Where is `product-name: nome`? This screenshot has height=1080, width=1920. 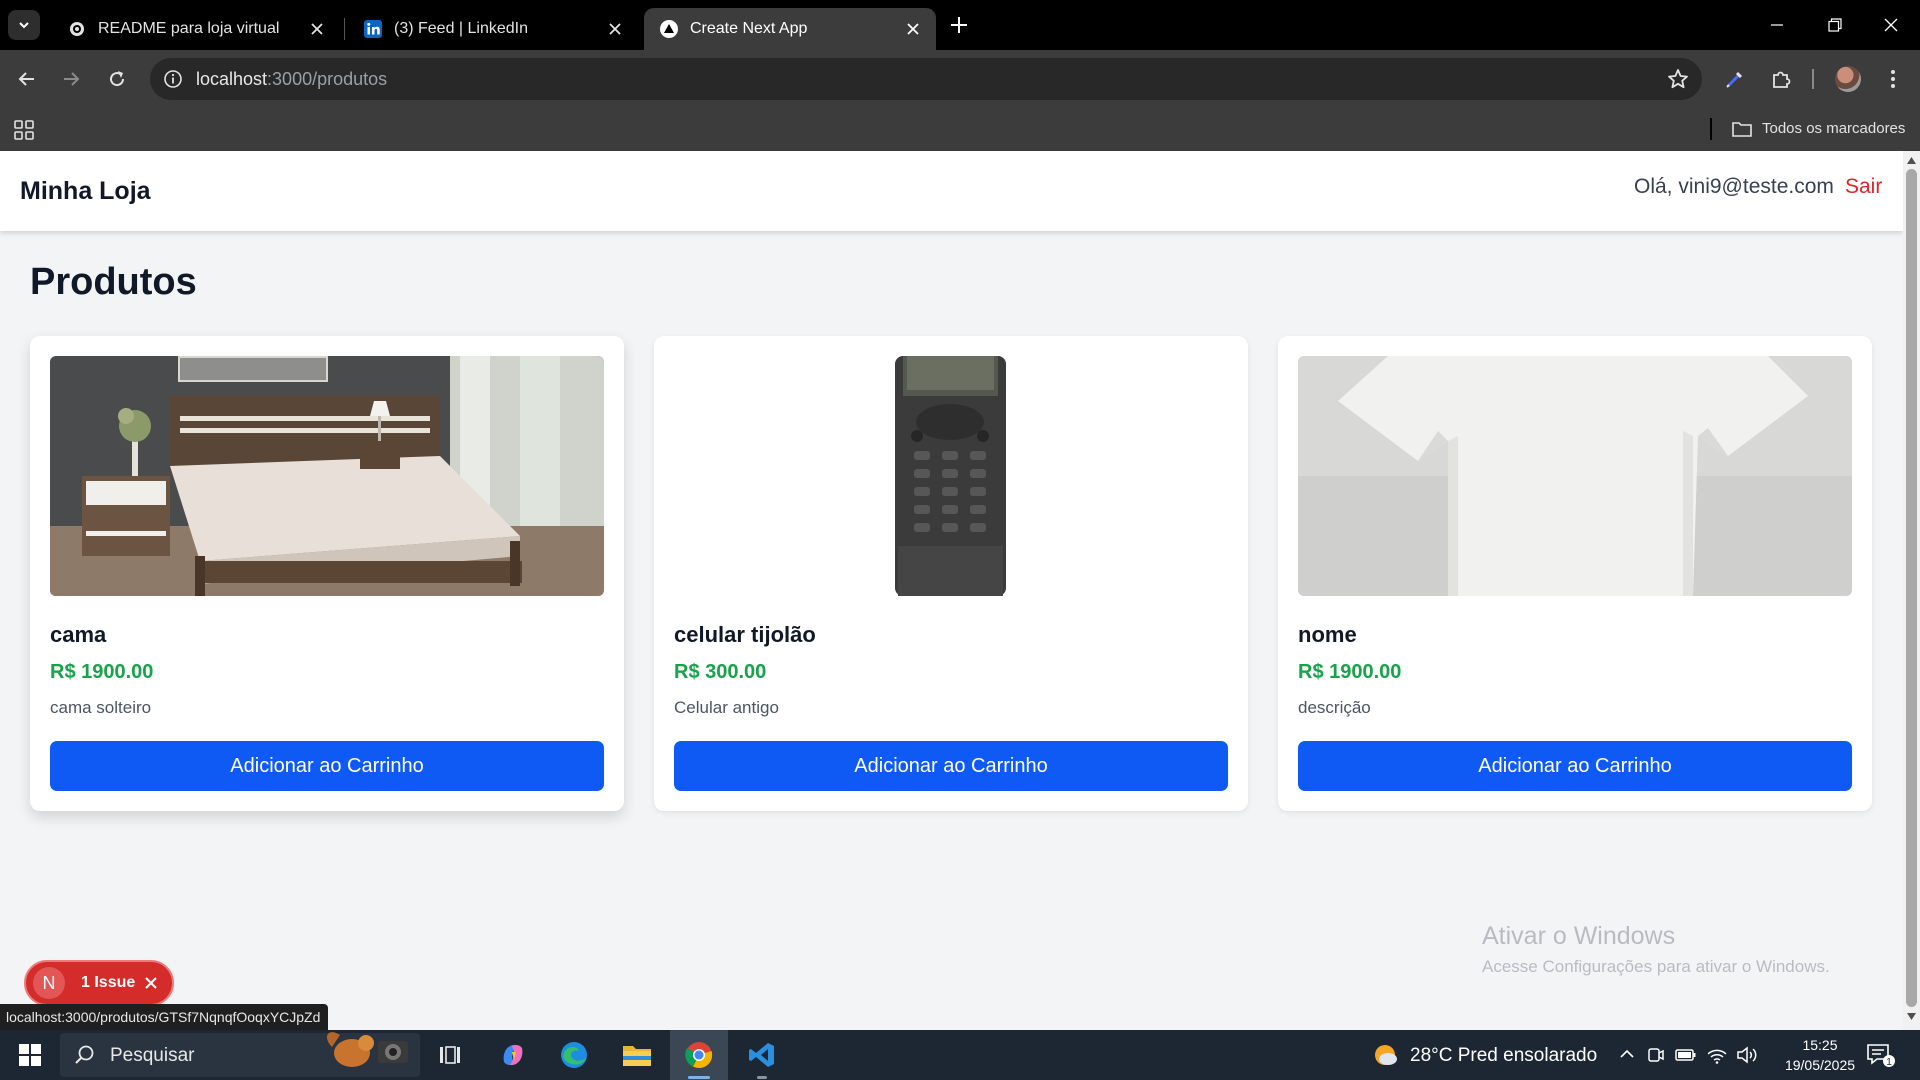 product-name: nome is located at coordinates (1327, 634).